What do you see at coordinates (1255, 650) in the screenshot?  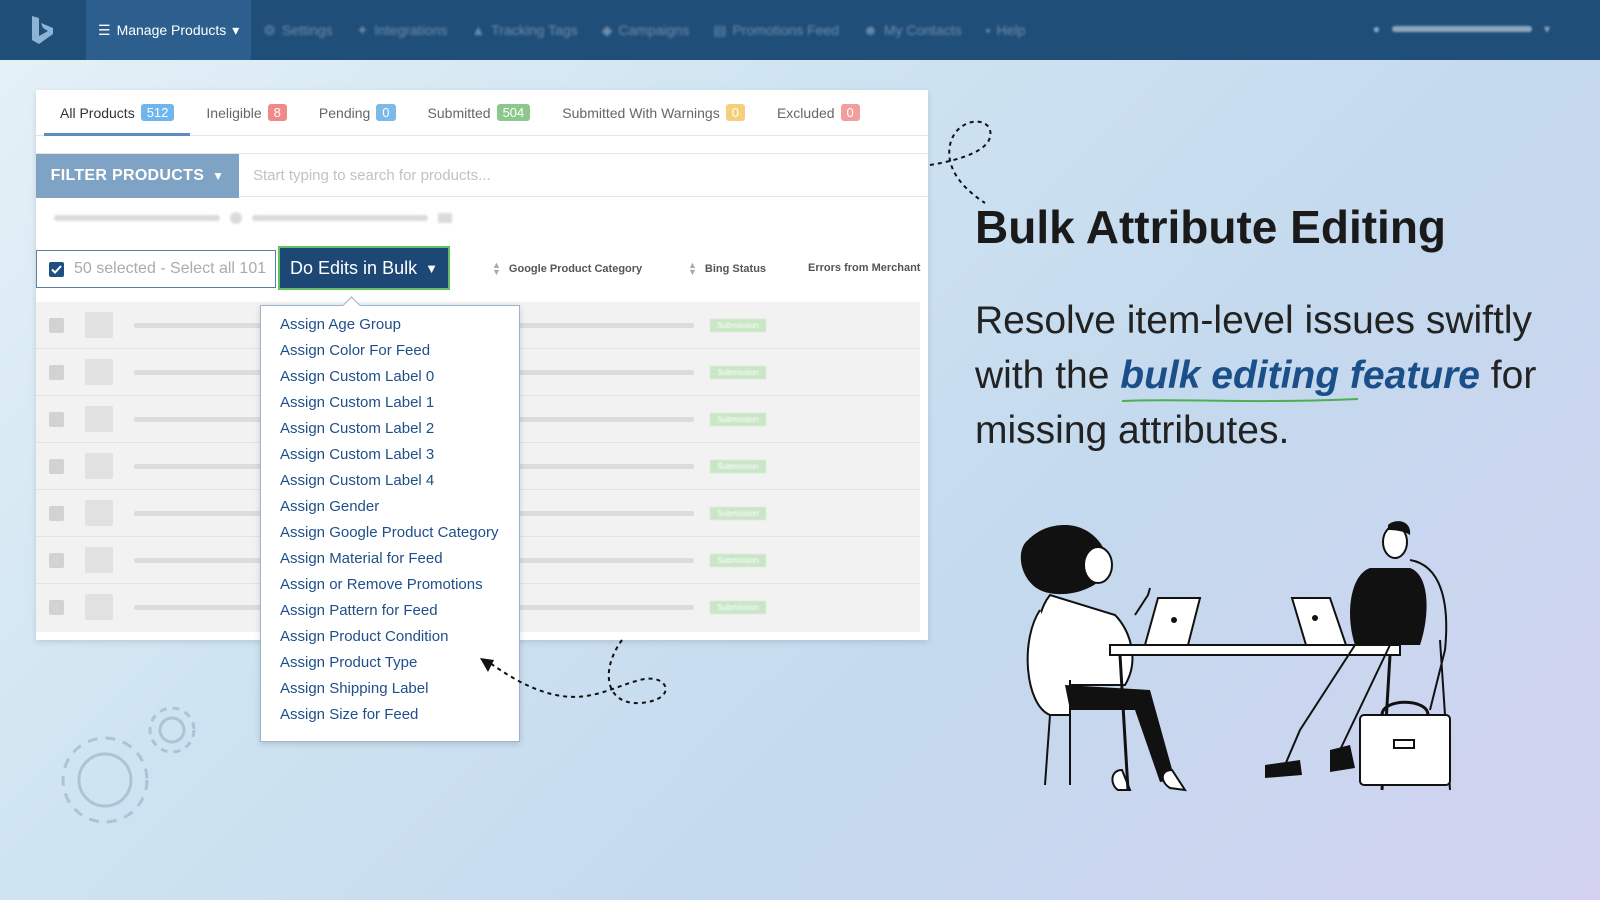 I see `table-top` at bounding box center [1255, 650].